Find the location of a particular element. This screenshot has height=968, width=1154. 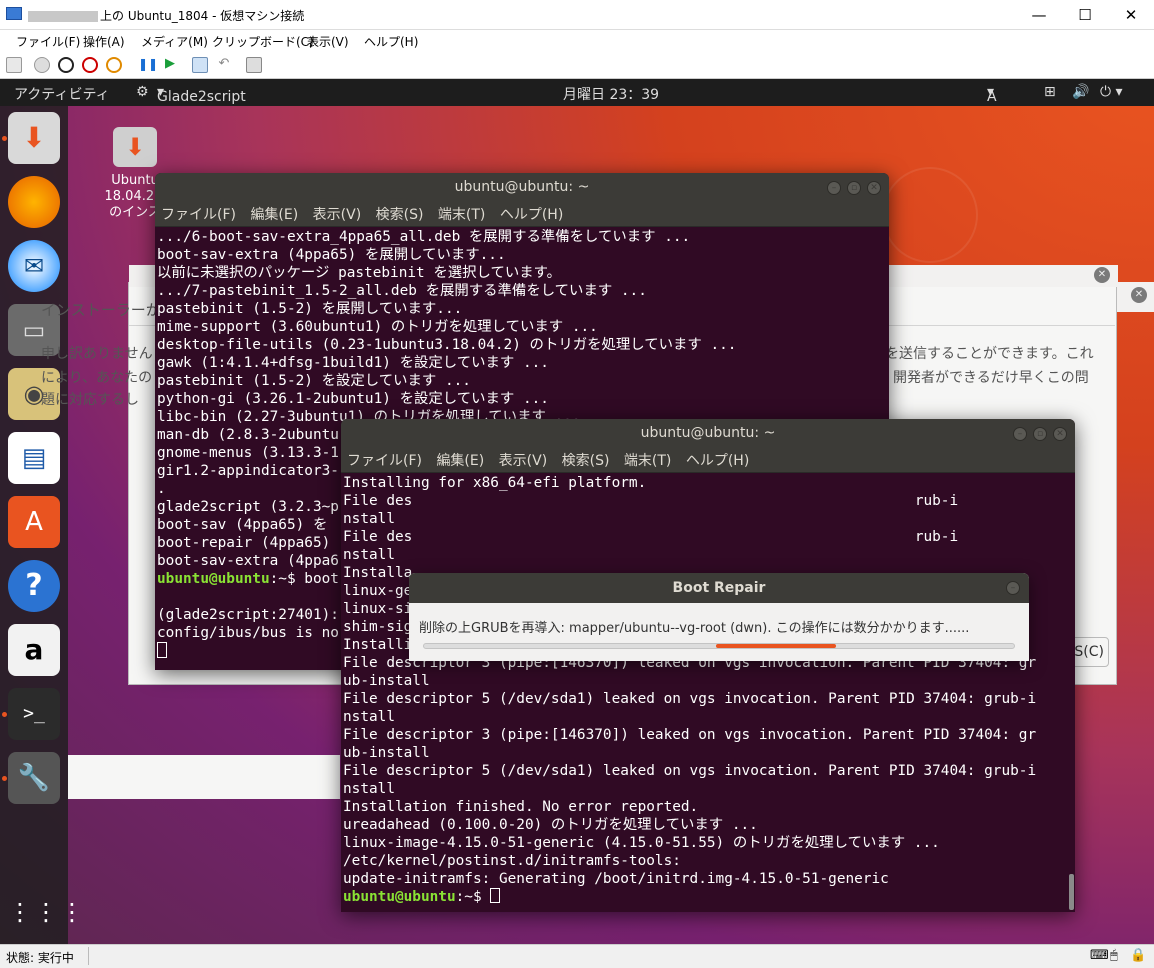

terminal-1-maximize-icon: ▫ is located at coordinates (854, 188).